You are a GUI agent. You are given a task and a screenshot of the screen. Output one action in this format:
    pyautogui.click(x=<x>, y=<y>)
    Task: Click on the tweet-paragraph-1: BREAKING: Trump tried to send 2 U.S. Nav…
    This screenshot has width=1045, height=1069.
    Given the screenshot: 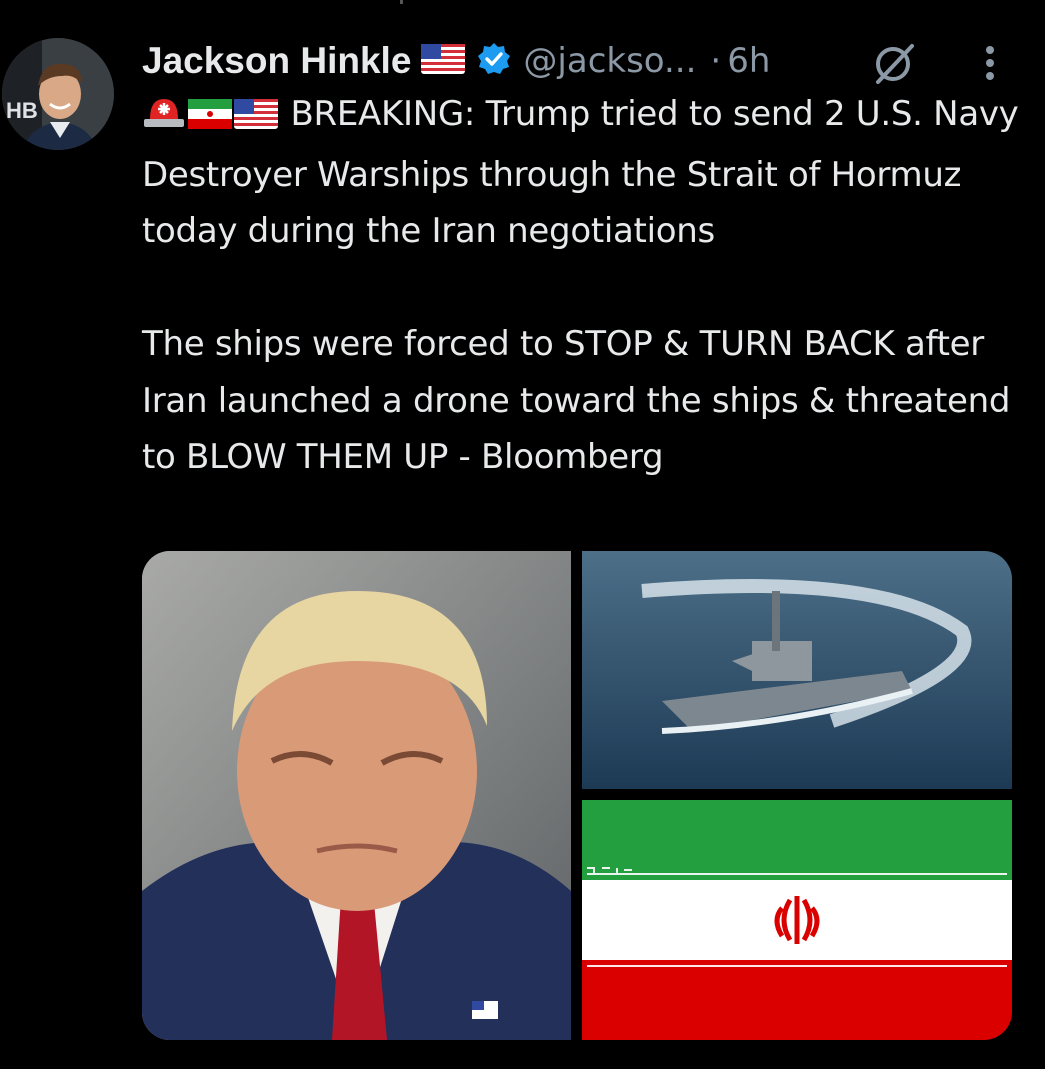 What is the action you would take?
    pyautogui.click(x=582, y=173)
    